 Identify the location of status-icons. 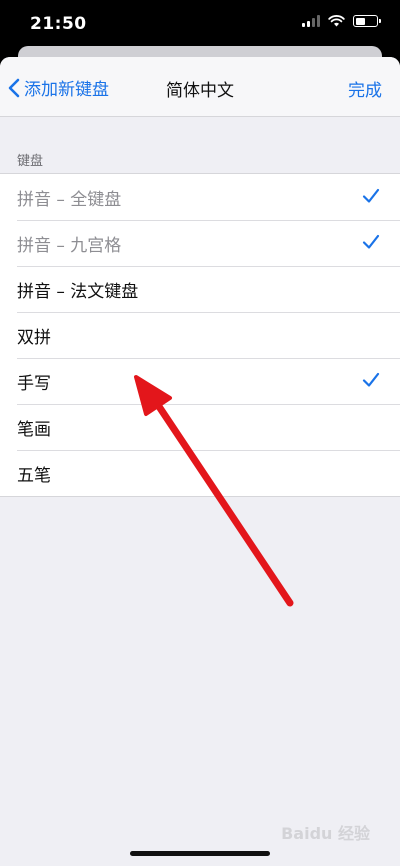
(341, 21).